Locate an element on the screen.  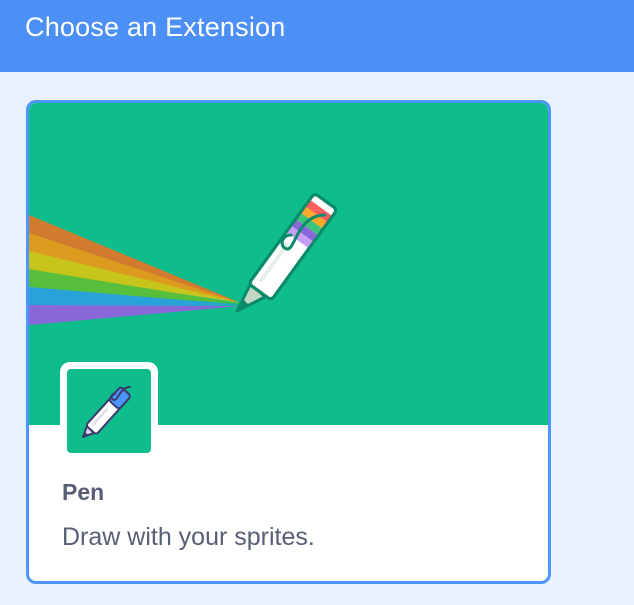
modal-header: Choose an Extension is located at coordinates (317, 36).